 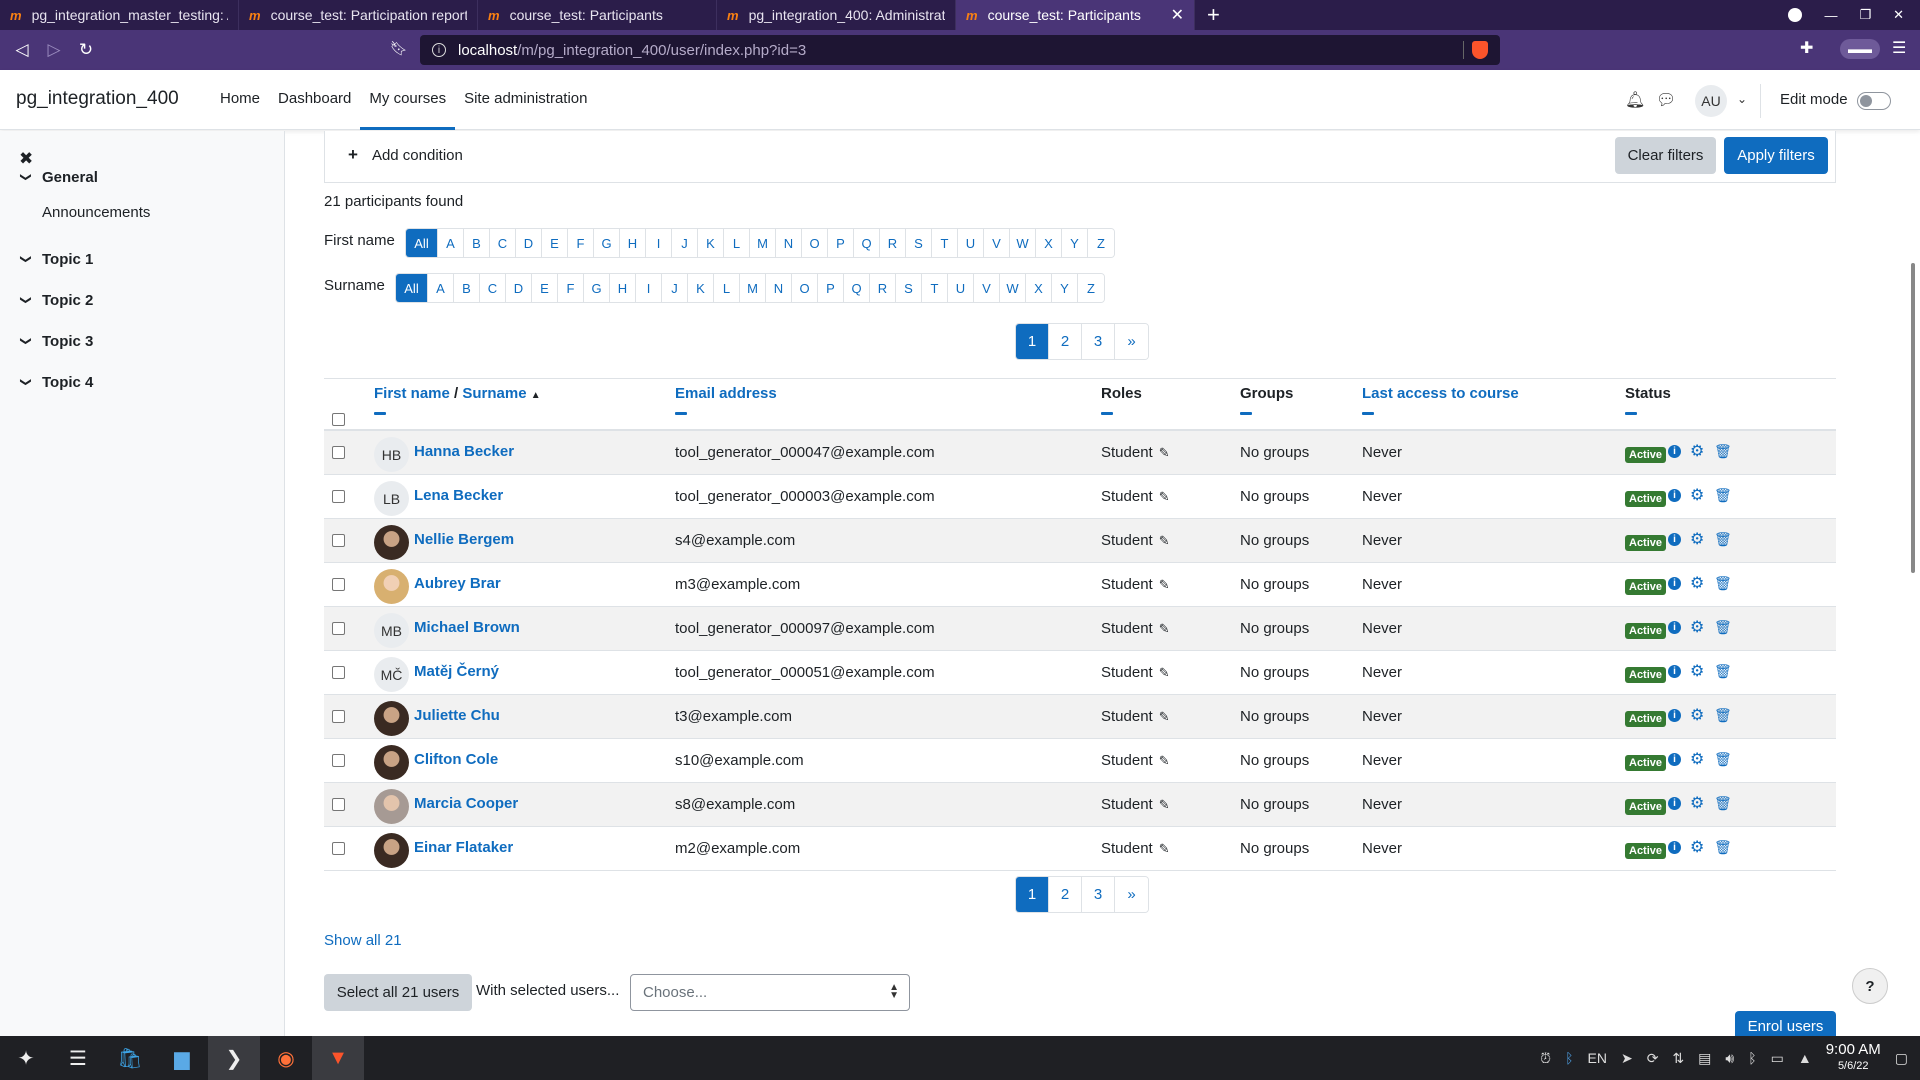 What do you see at coordinates (405, 155) in the screenshot?
I see `add-condition-button: + Add condition` at bounding box center [405, 155].